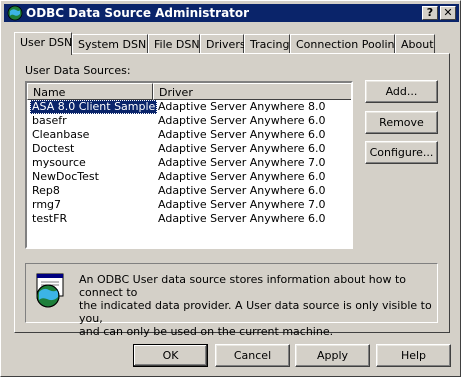 This screenshot has width=461, height=377. I want to click on list-item: Cleanbase Adaptive Server Anywhere 6.0, so click(189, 135).